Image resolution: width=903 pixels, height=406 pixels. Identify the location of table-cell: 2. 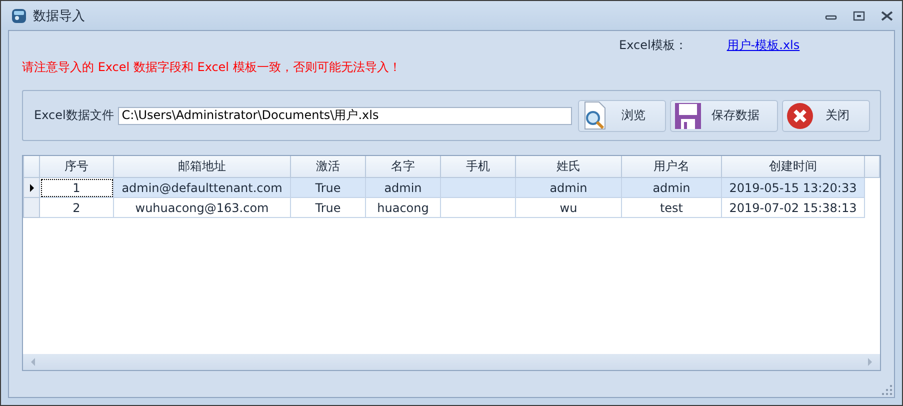
(77, 208).